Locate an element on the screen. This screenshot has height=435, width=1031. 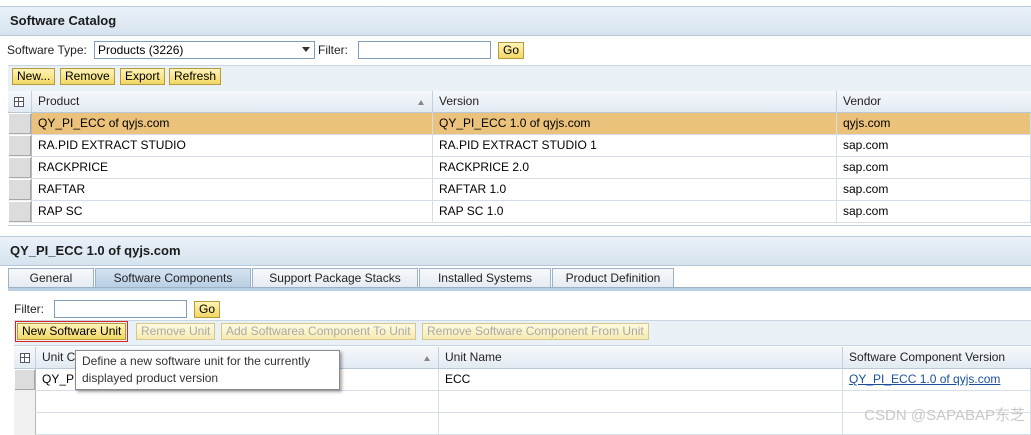
remove-component-from-unit-button: Remove Software Component From Unit is located at coordinates (535, 331).